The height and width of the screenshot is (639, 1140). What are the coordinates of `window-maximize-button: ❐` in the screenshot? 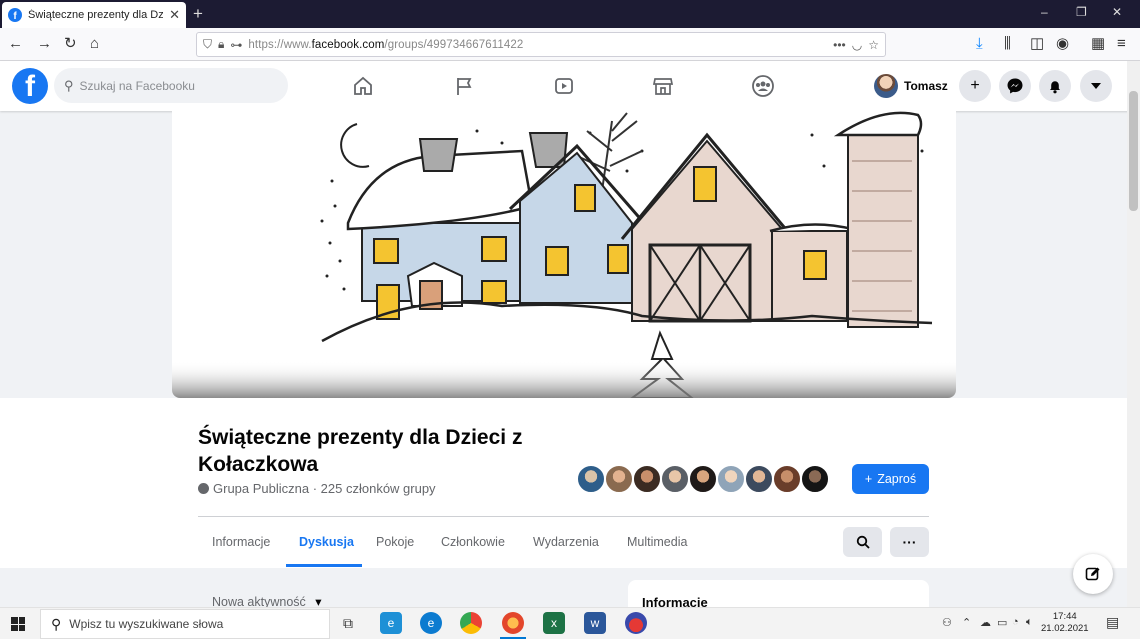 It's located at (1081, 12).